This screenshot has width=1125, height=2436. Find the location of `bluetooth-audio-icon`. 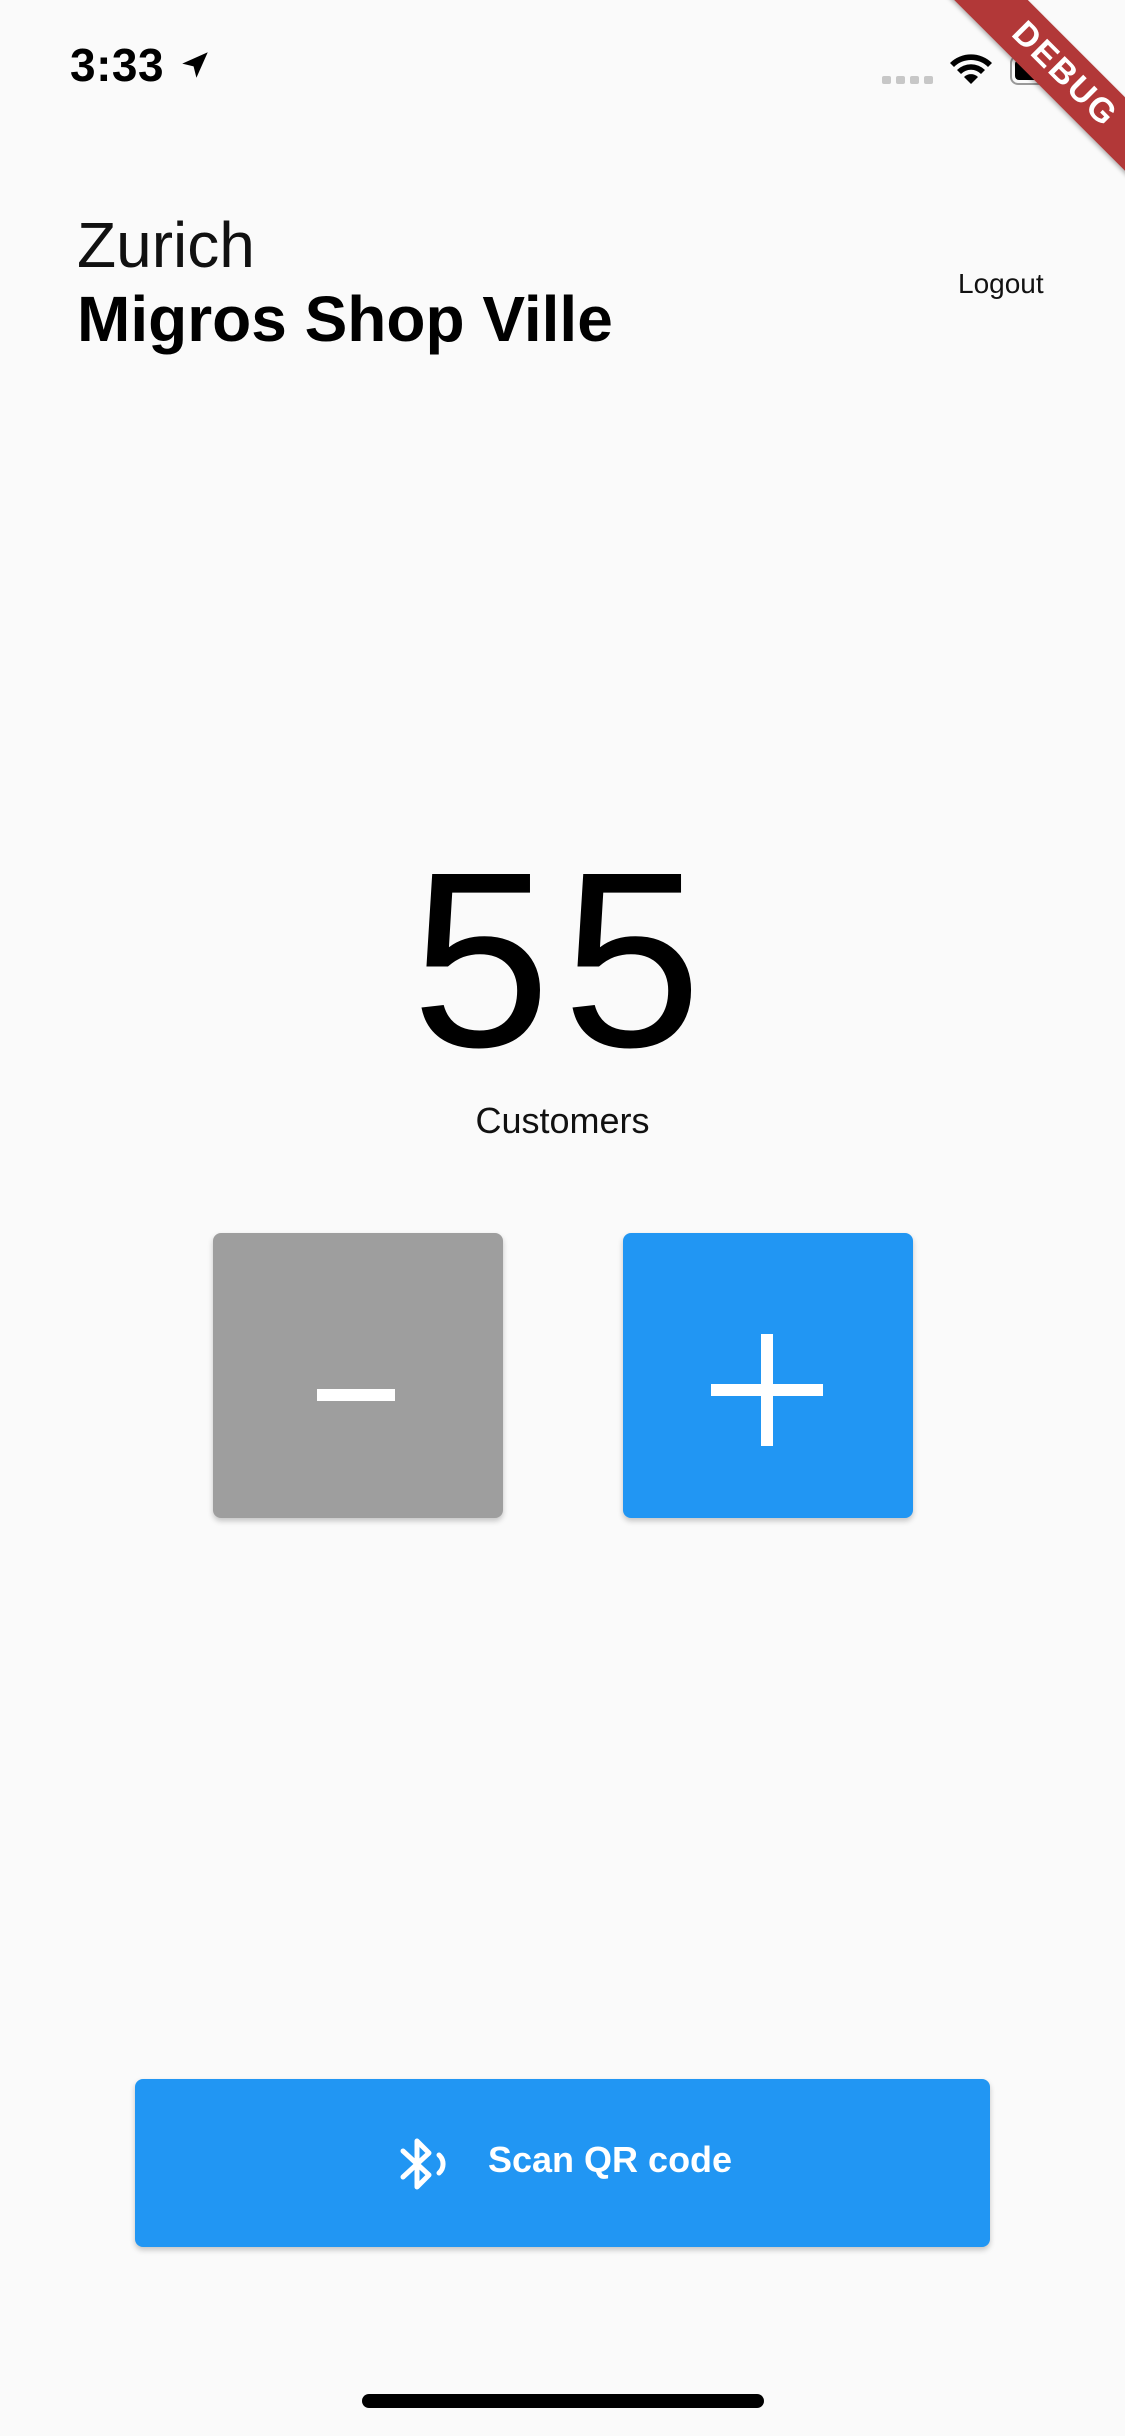

bluetooth-audio-icon is located at coordinates (423, 2164).